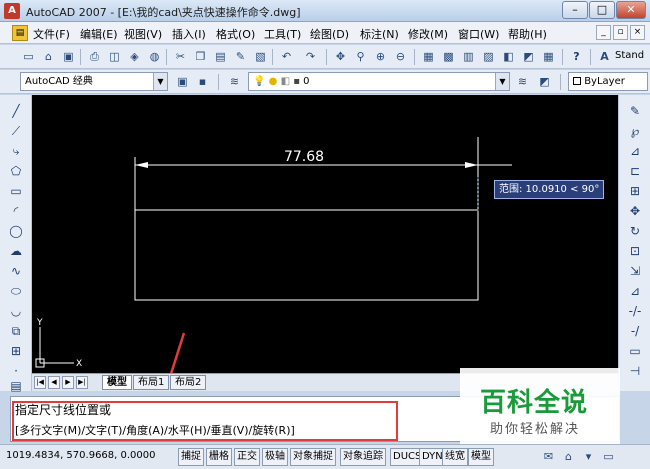 This screenshot has width=650, height=469. What do you see at coordinates (188, 382) in the screenshot?
I see `tab-layout2: 布局2` at bounding box center [188, 382].